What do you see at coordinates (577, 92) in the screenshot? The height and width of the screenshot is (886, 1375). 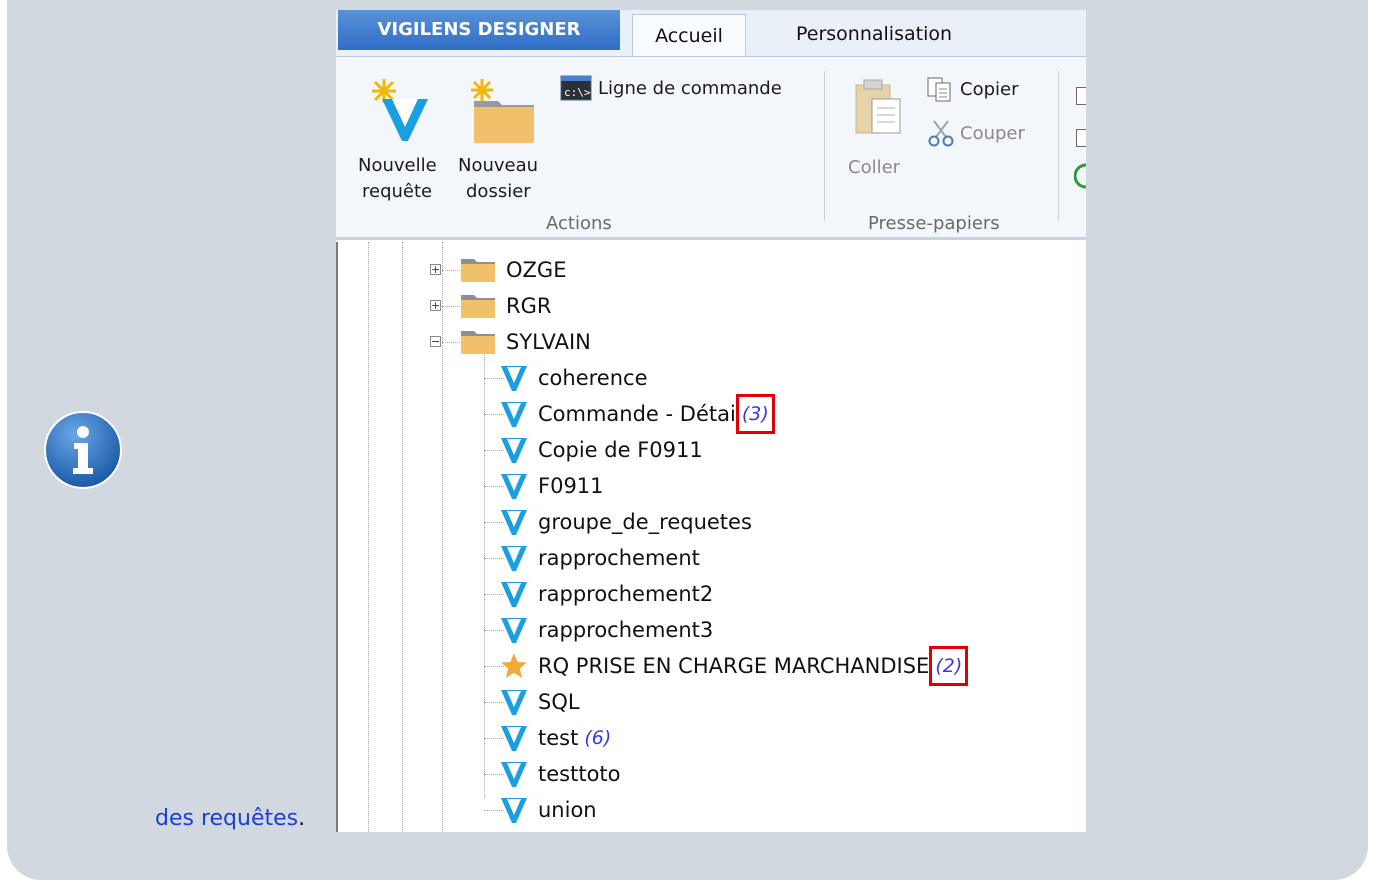 I see `svg-text: c:\>` at bounding box center [577, 92].